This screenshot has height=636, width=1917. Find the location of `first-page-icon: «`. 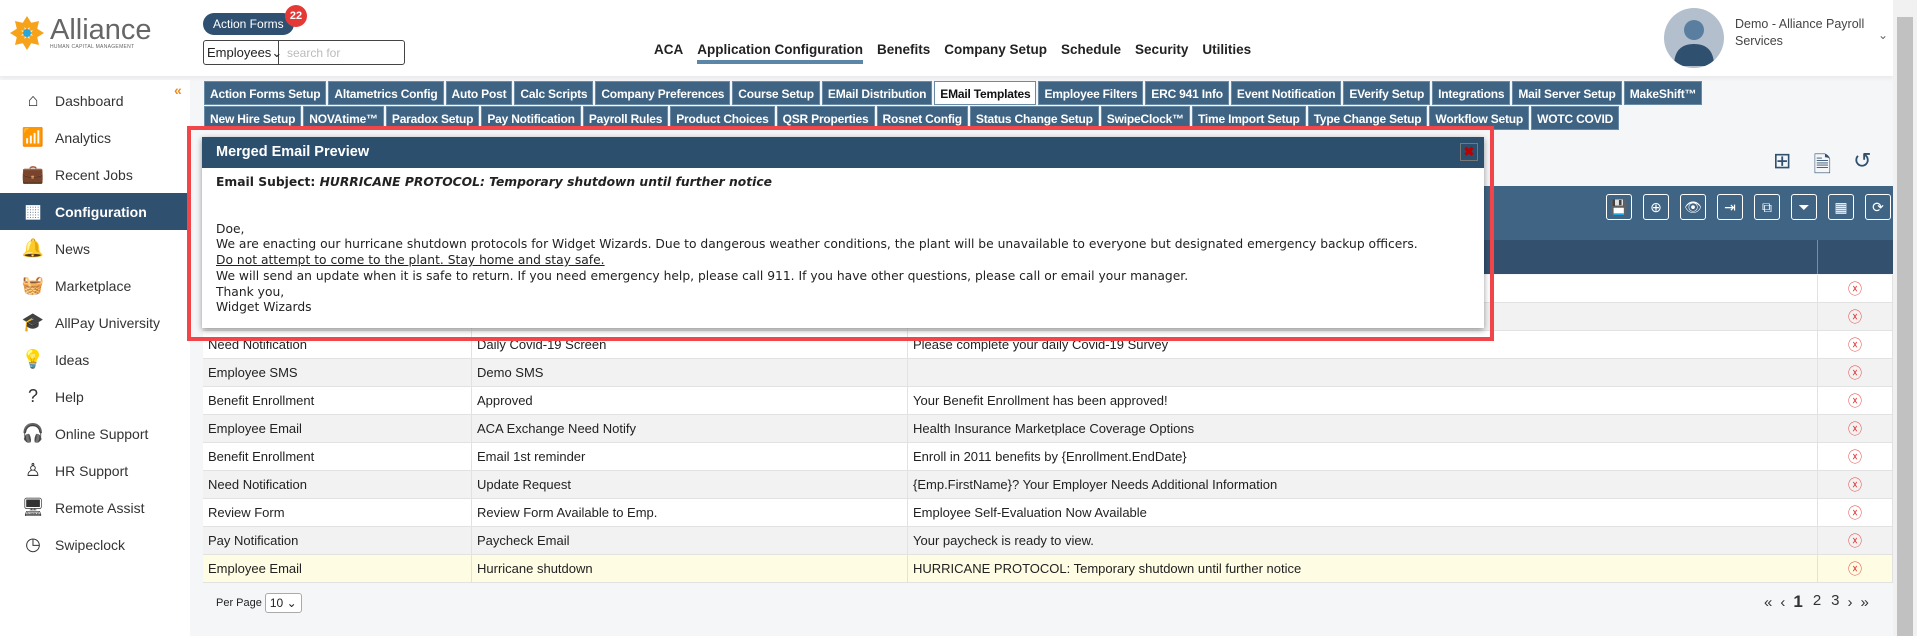

first-page-icon: « is located at coordinates (1768, 602).